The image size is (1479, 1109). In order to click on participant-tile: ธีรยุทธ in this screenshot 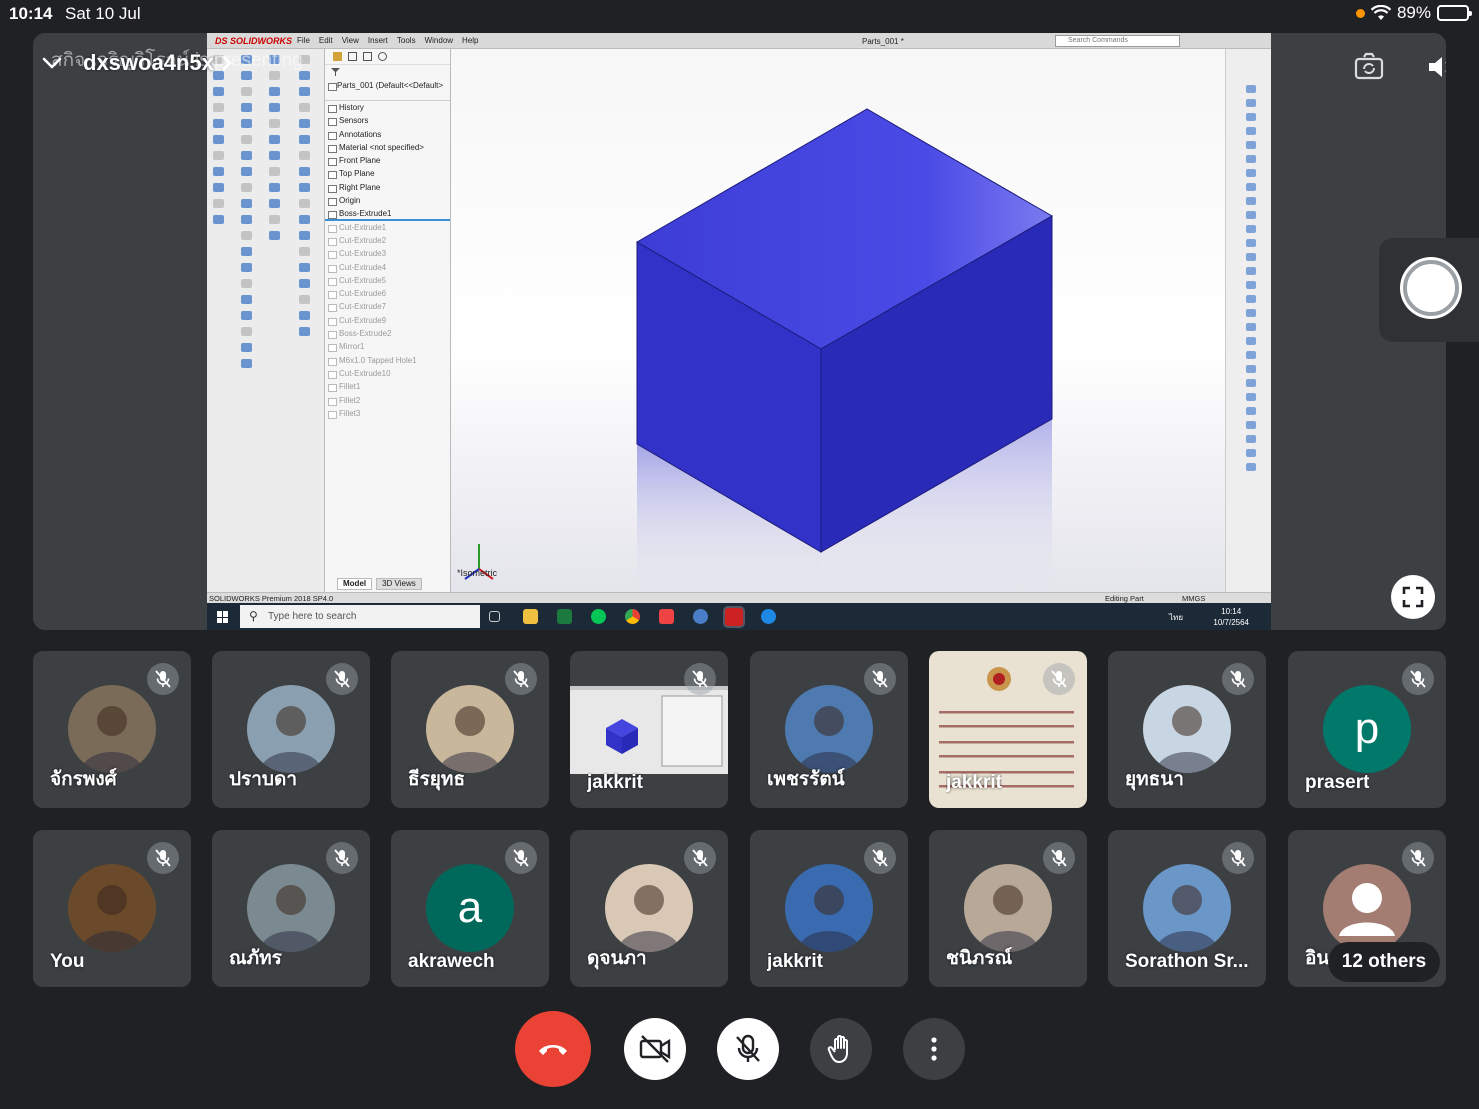, I will do `click(470, 729)`.